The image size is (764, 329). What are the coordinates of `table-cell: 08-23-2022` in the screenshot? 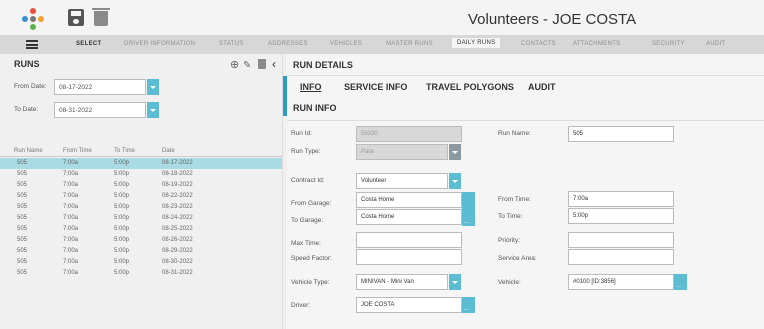 It's located at (177, 207).